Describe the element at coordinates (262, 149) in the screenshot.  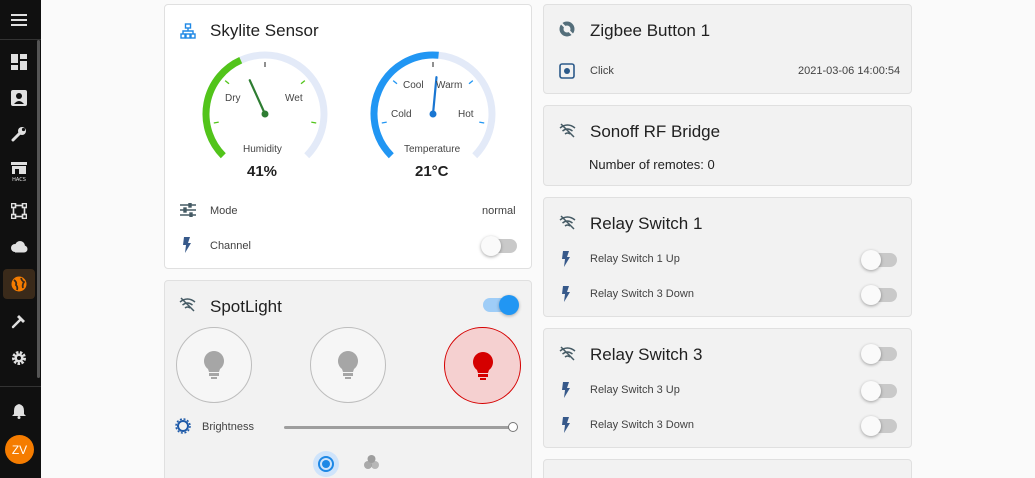
I see `humidity-label: Humidity` at that location.